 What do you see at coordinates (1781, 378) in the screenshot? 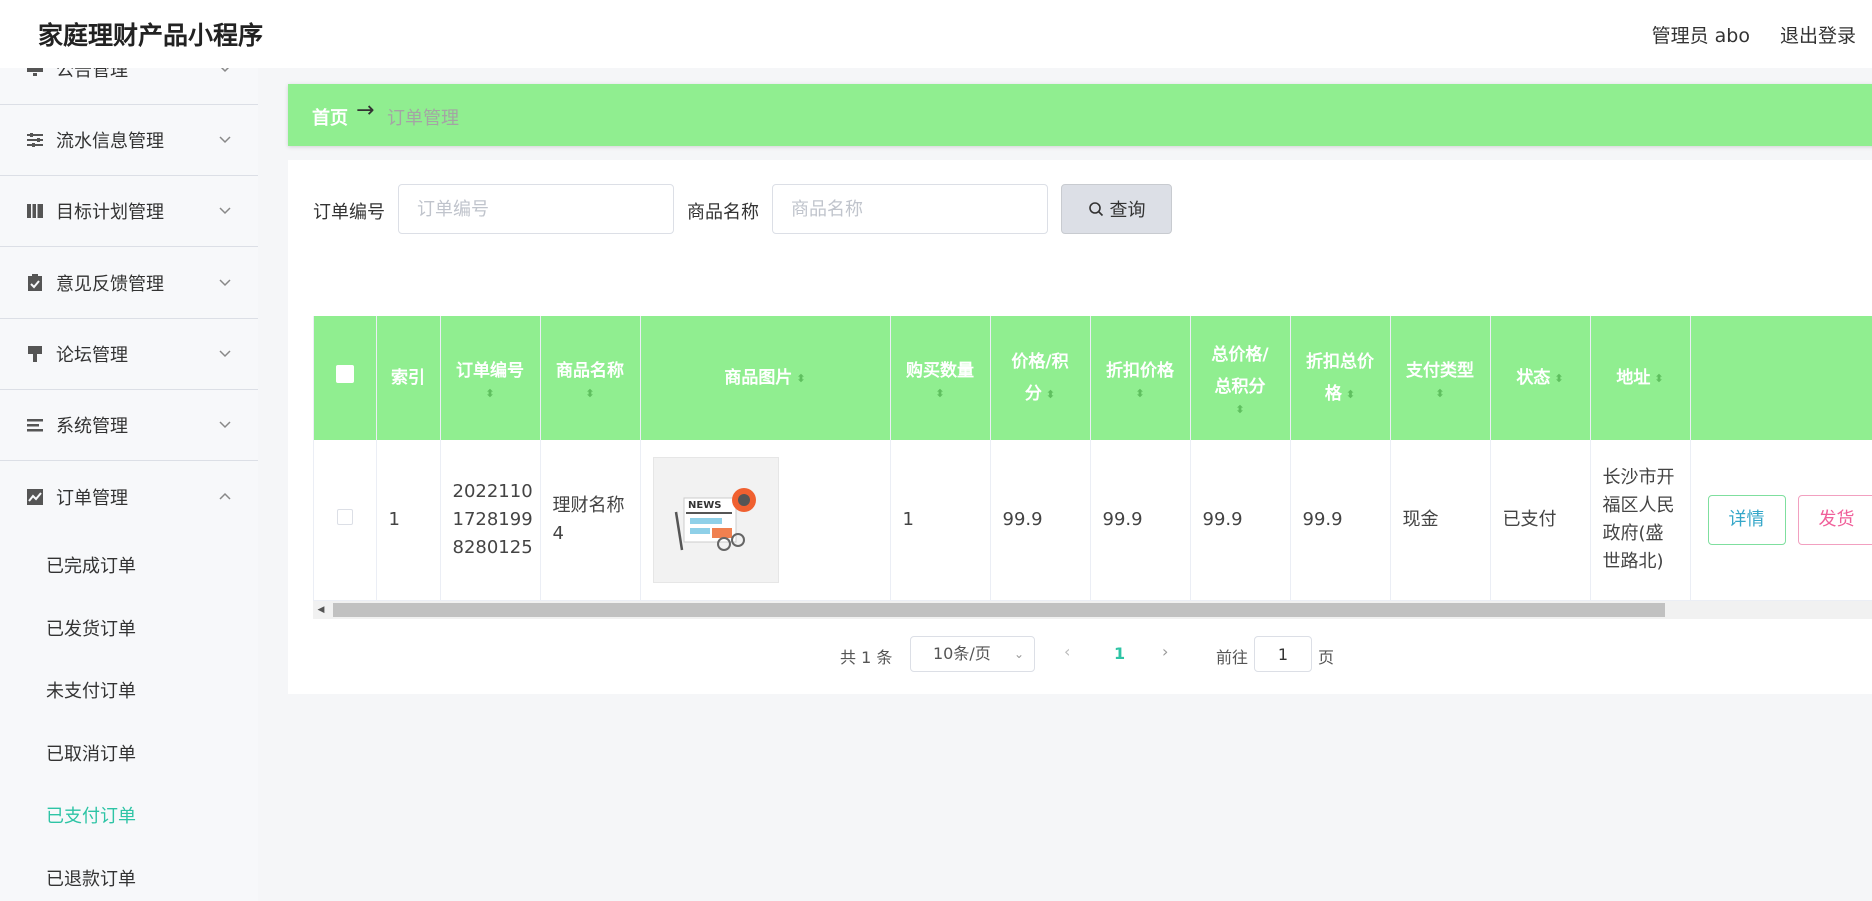
I see `col-actions` at bounding box center [1781, 378].